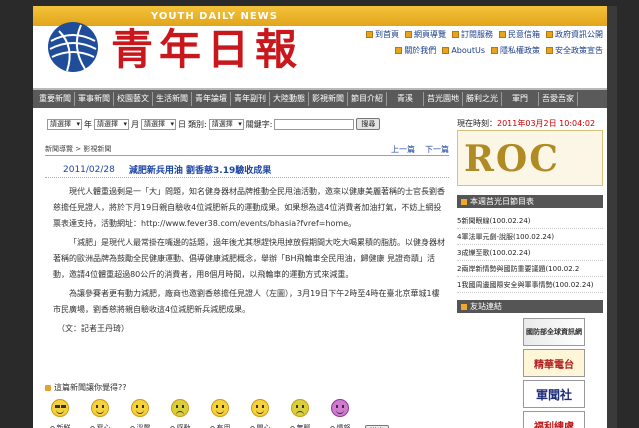 This screenshot has height=428, width=639. Describe the element at coordinates (515, 50) in the screenshot. I see `link-privacy: 隱私權政策` at that location.